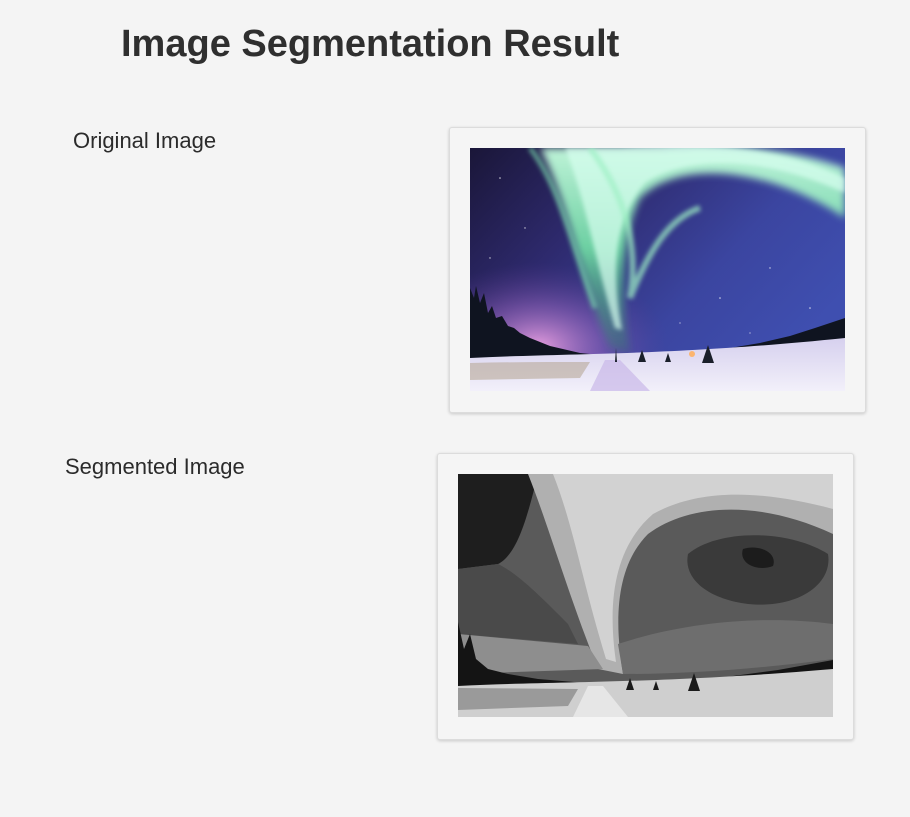 This screenshot has height=817, width=910. I want to click on segmented-image, so click(645, 595).